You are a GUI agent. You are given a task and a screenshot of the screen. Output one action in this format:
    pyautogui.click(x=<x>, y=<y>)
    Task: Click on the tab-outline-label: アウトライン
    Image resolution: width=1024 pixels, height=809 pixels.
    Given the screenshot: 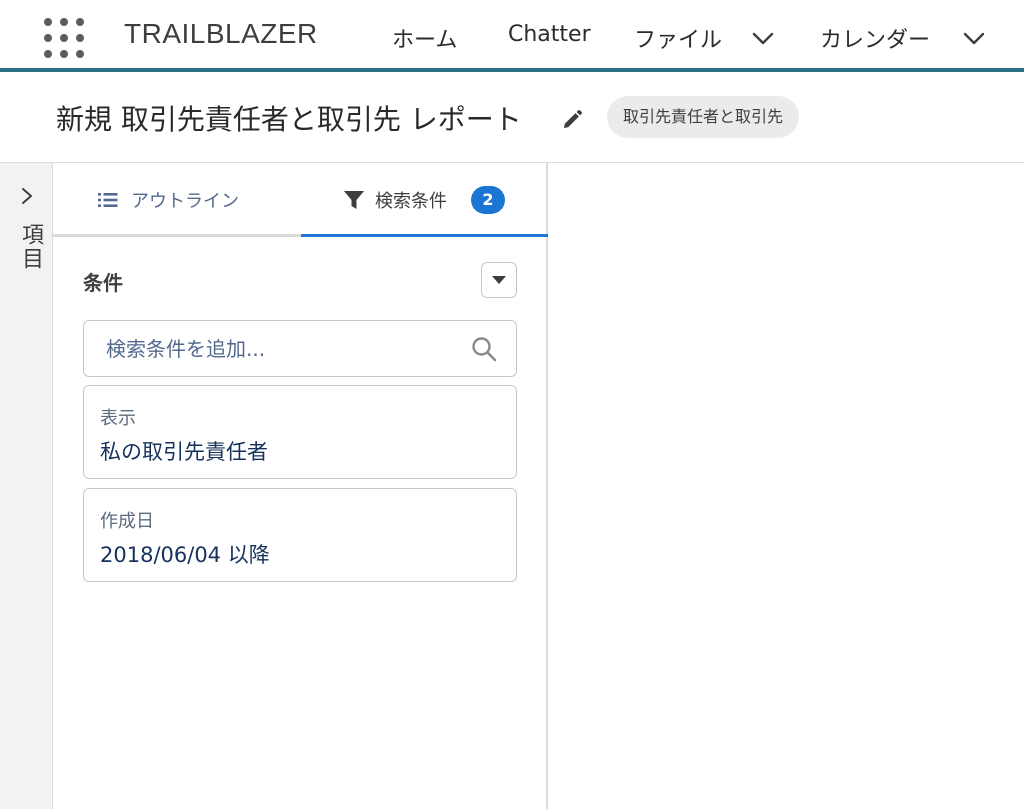 What is the action you would take?
    pyautogui.click(x=185, y=201)
    